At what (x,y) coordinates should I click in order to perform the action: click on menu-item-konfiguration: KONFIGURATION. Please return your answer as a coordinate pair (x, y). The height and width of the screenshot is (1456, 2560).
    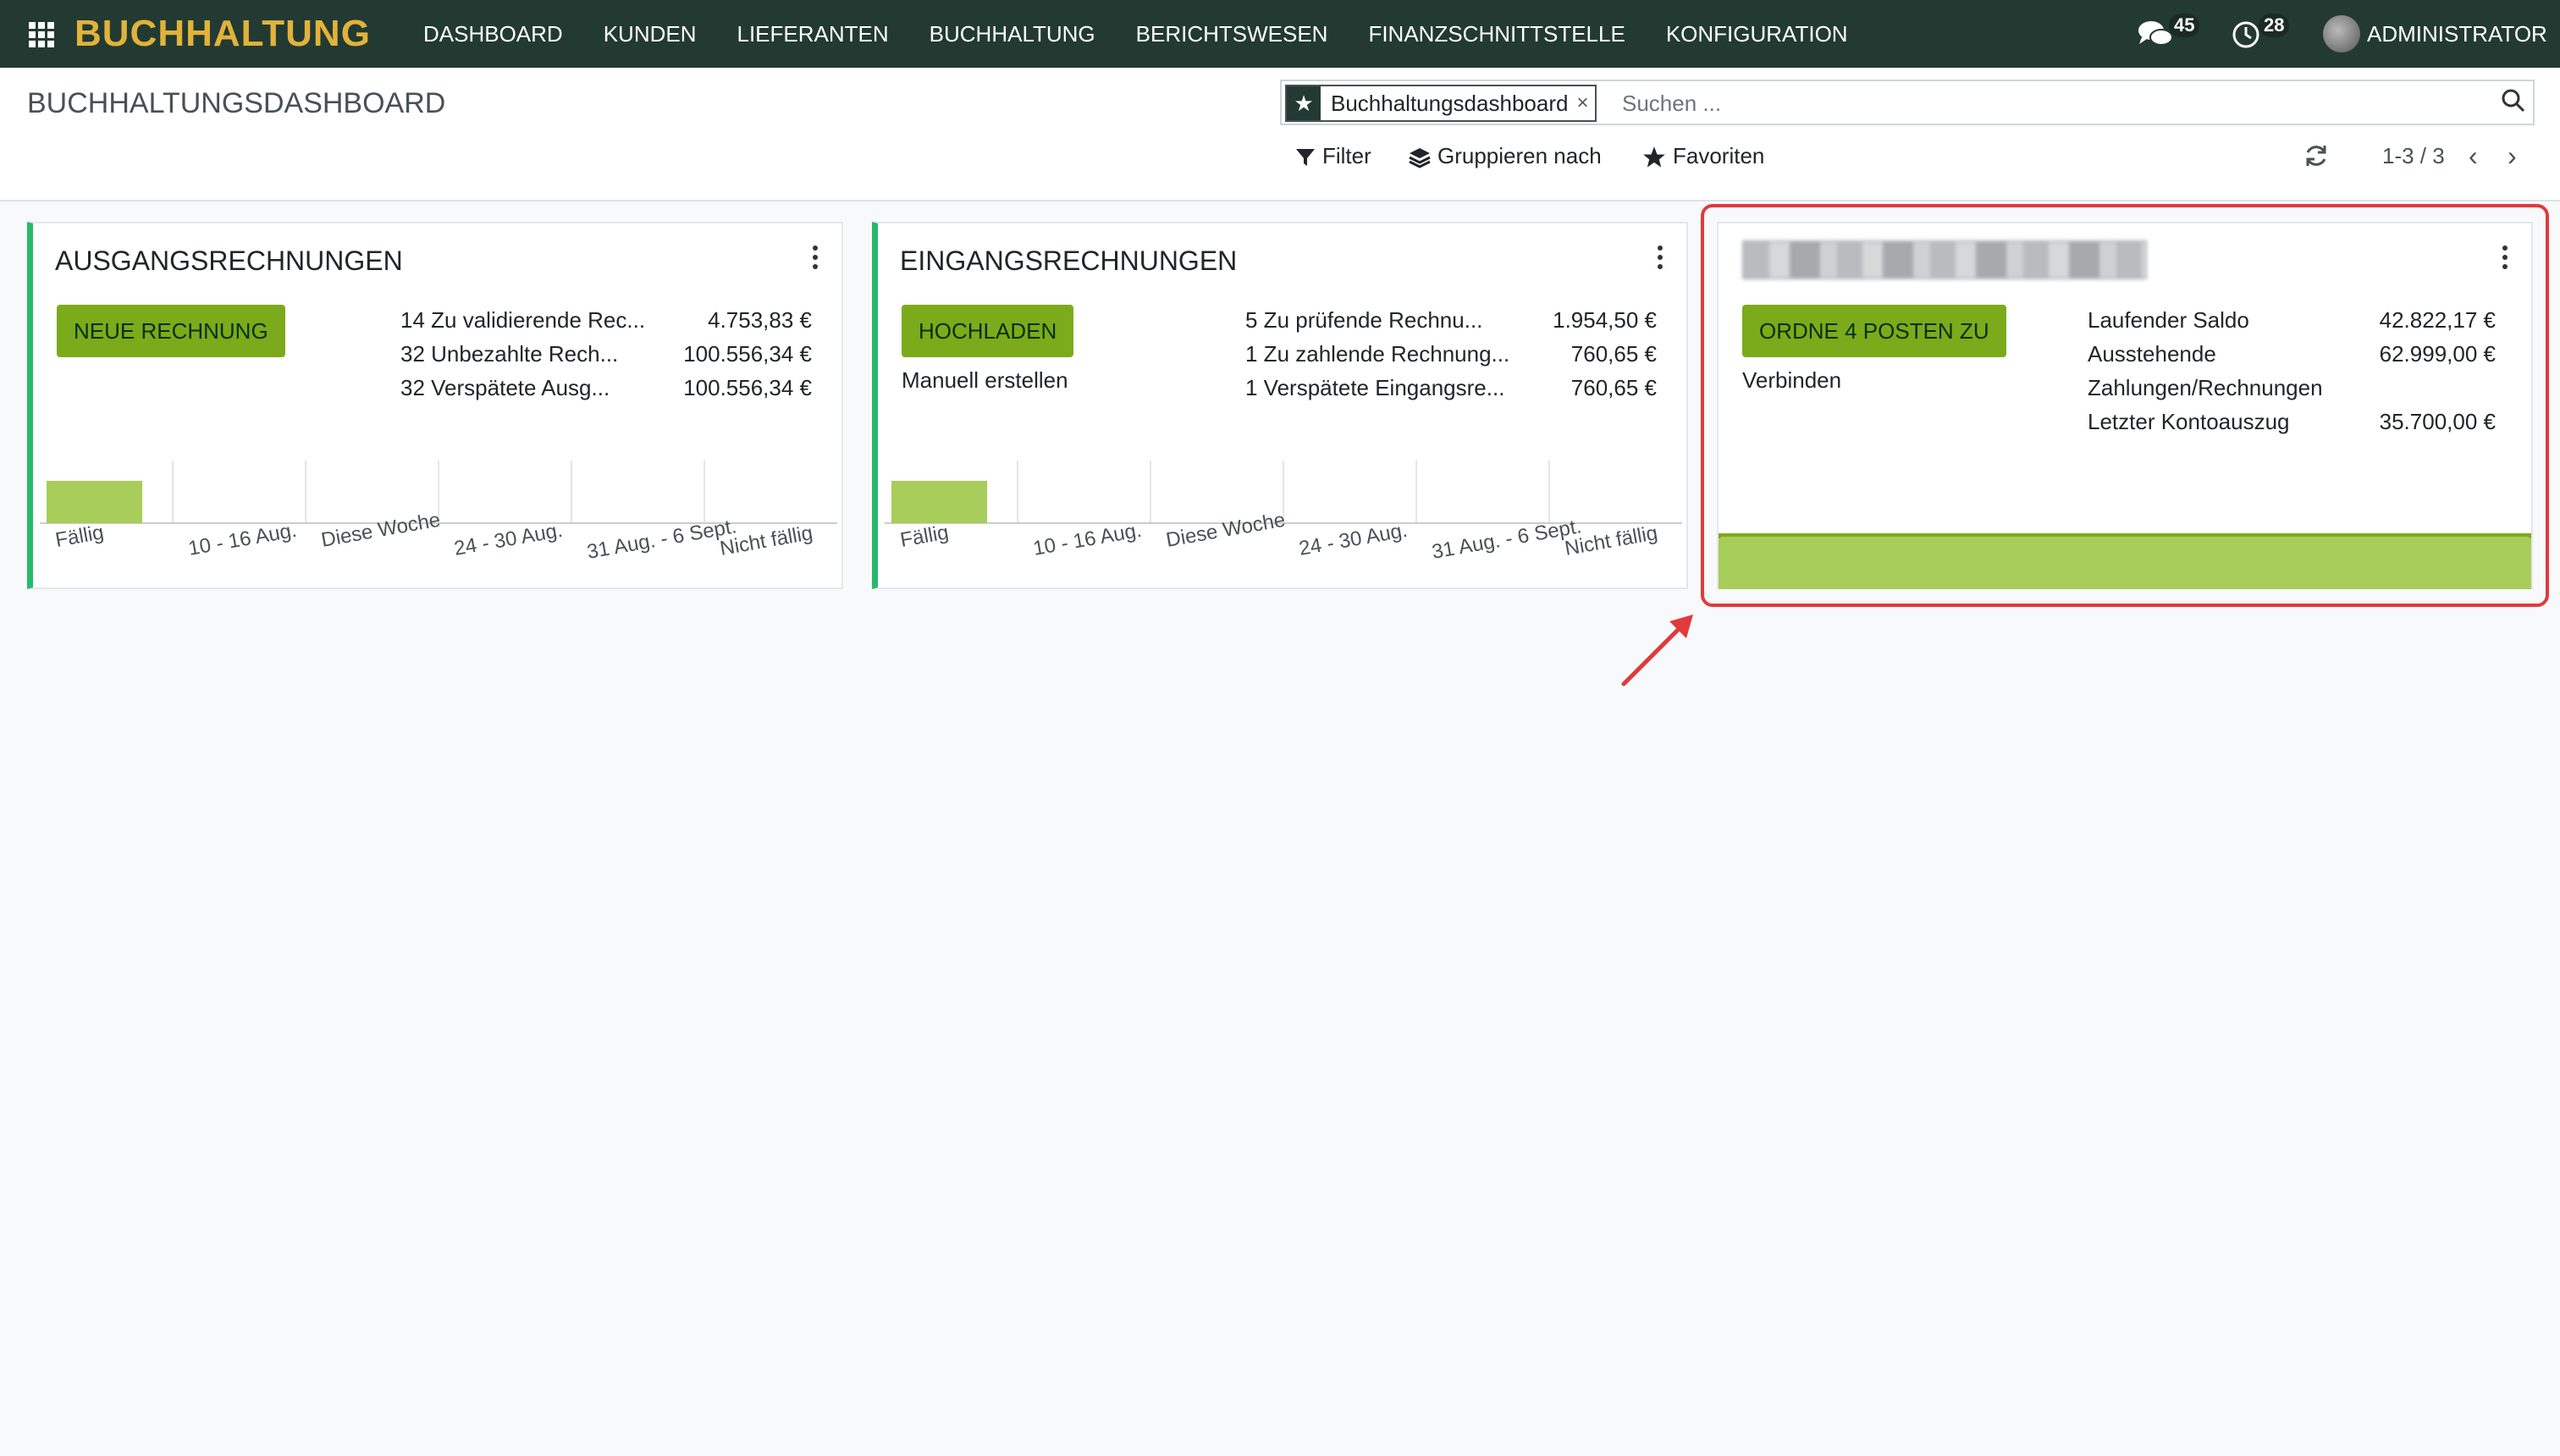
    Looking at the image, I should click on (1757, 34).